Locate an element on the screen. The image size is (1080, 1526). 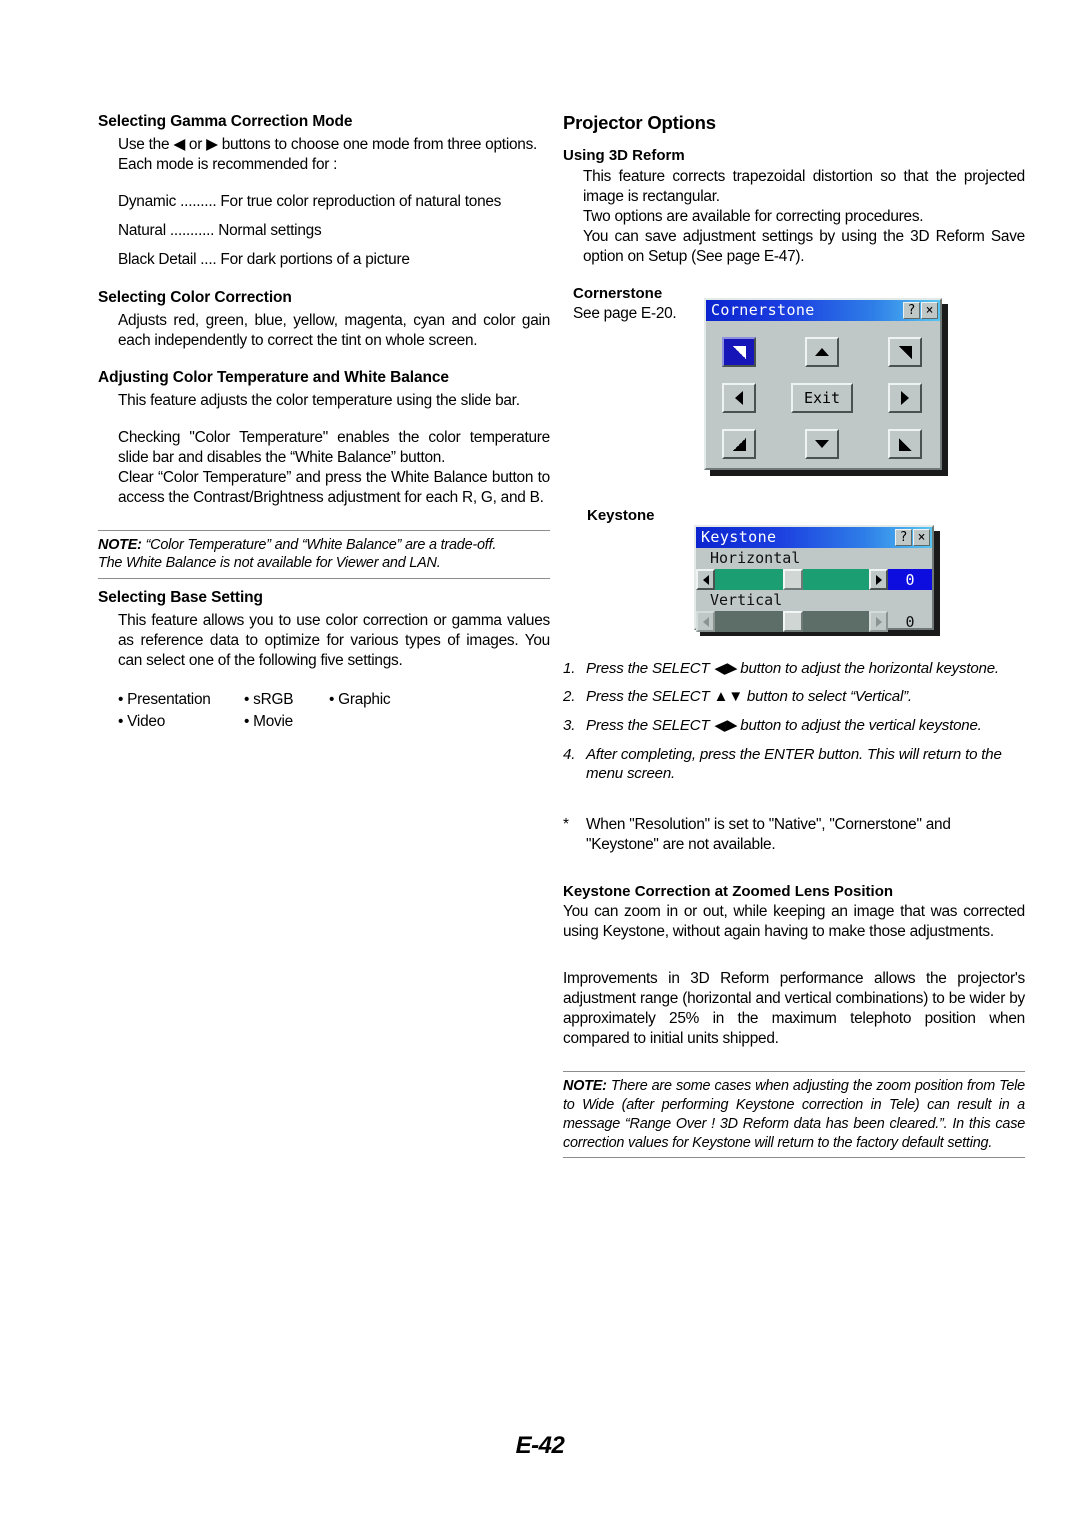
corner-top-right-icon is located at coordinates (905, 352).